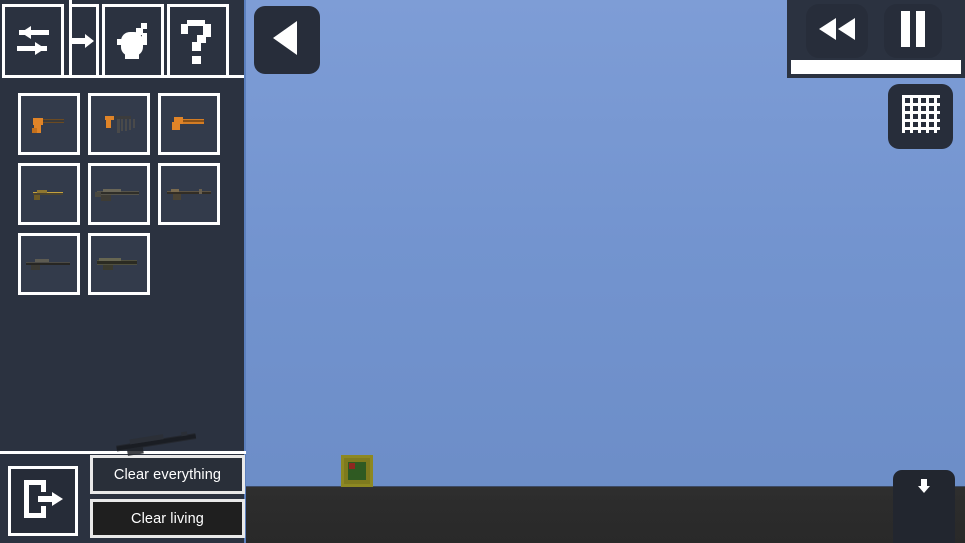 The height and width of the screenshot is (543, 965). I want to click on item-slot-pistol, so click(49, 124).